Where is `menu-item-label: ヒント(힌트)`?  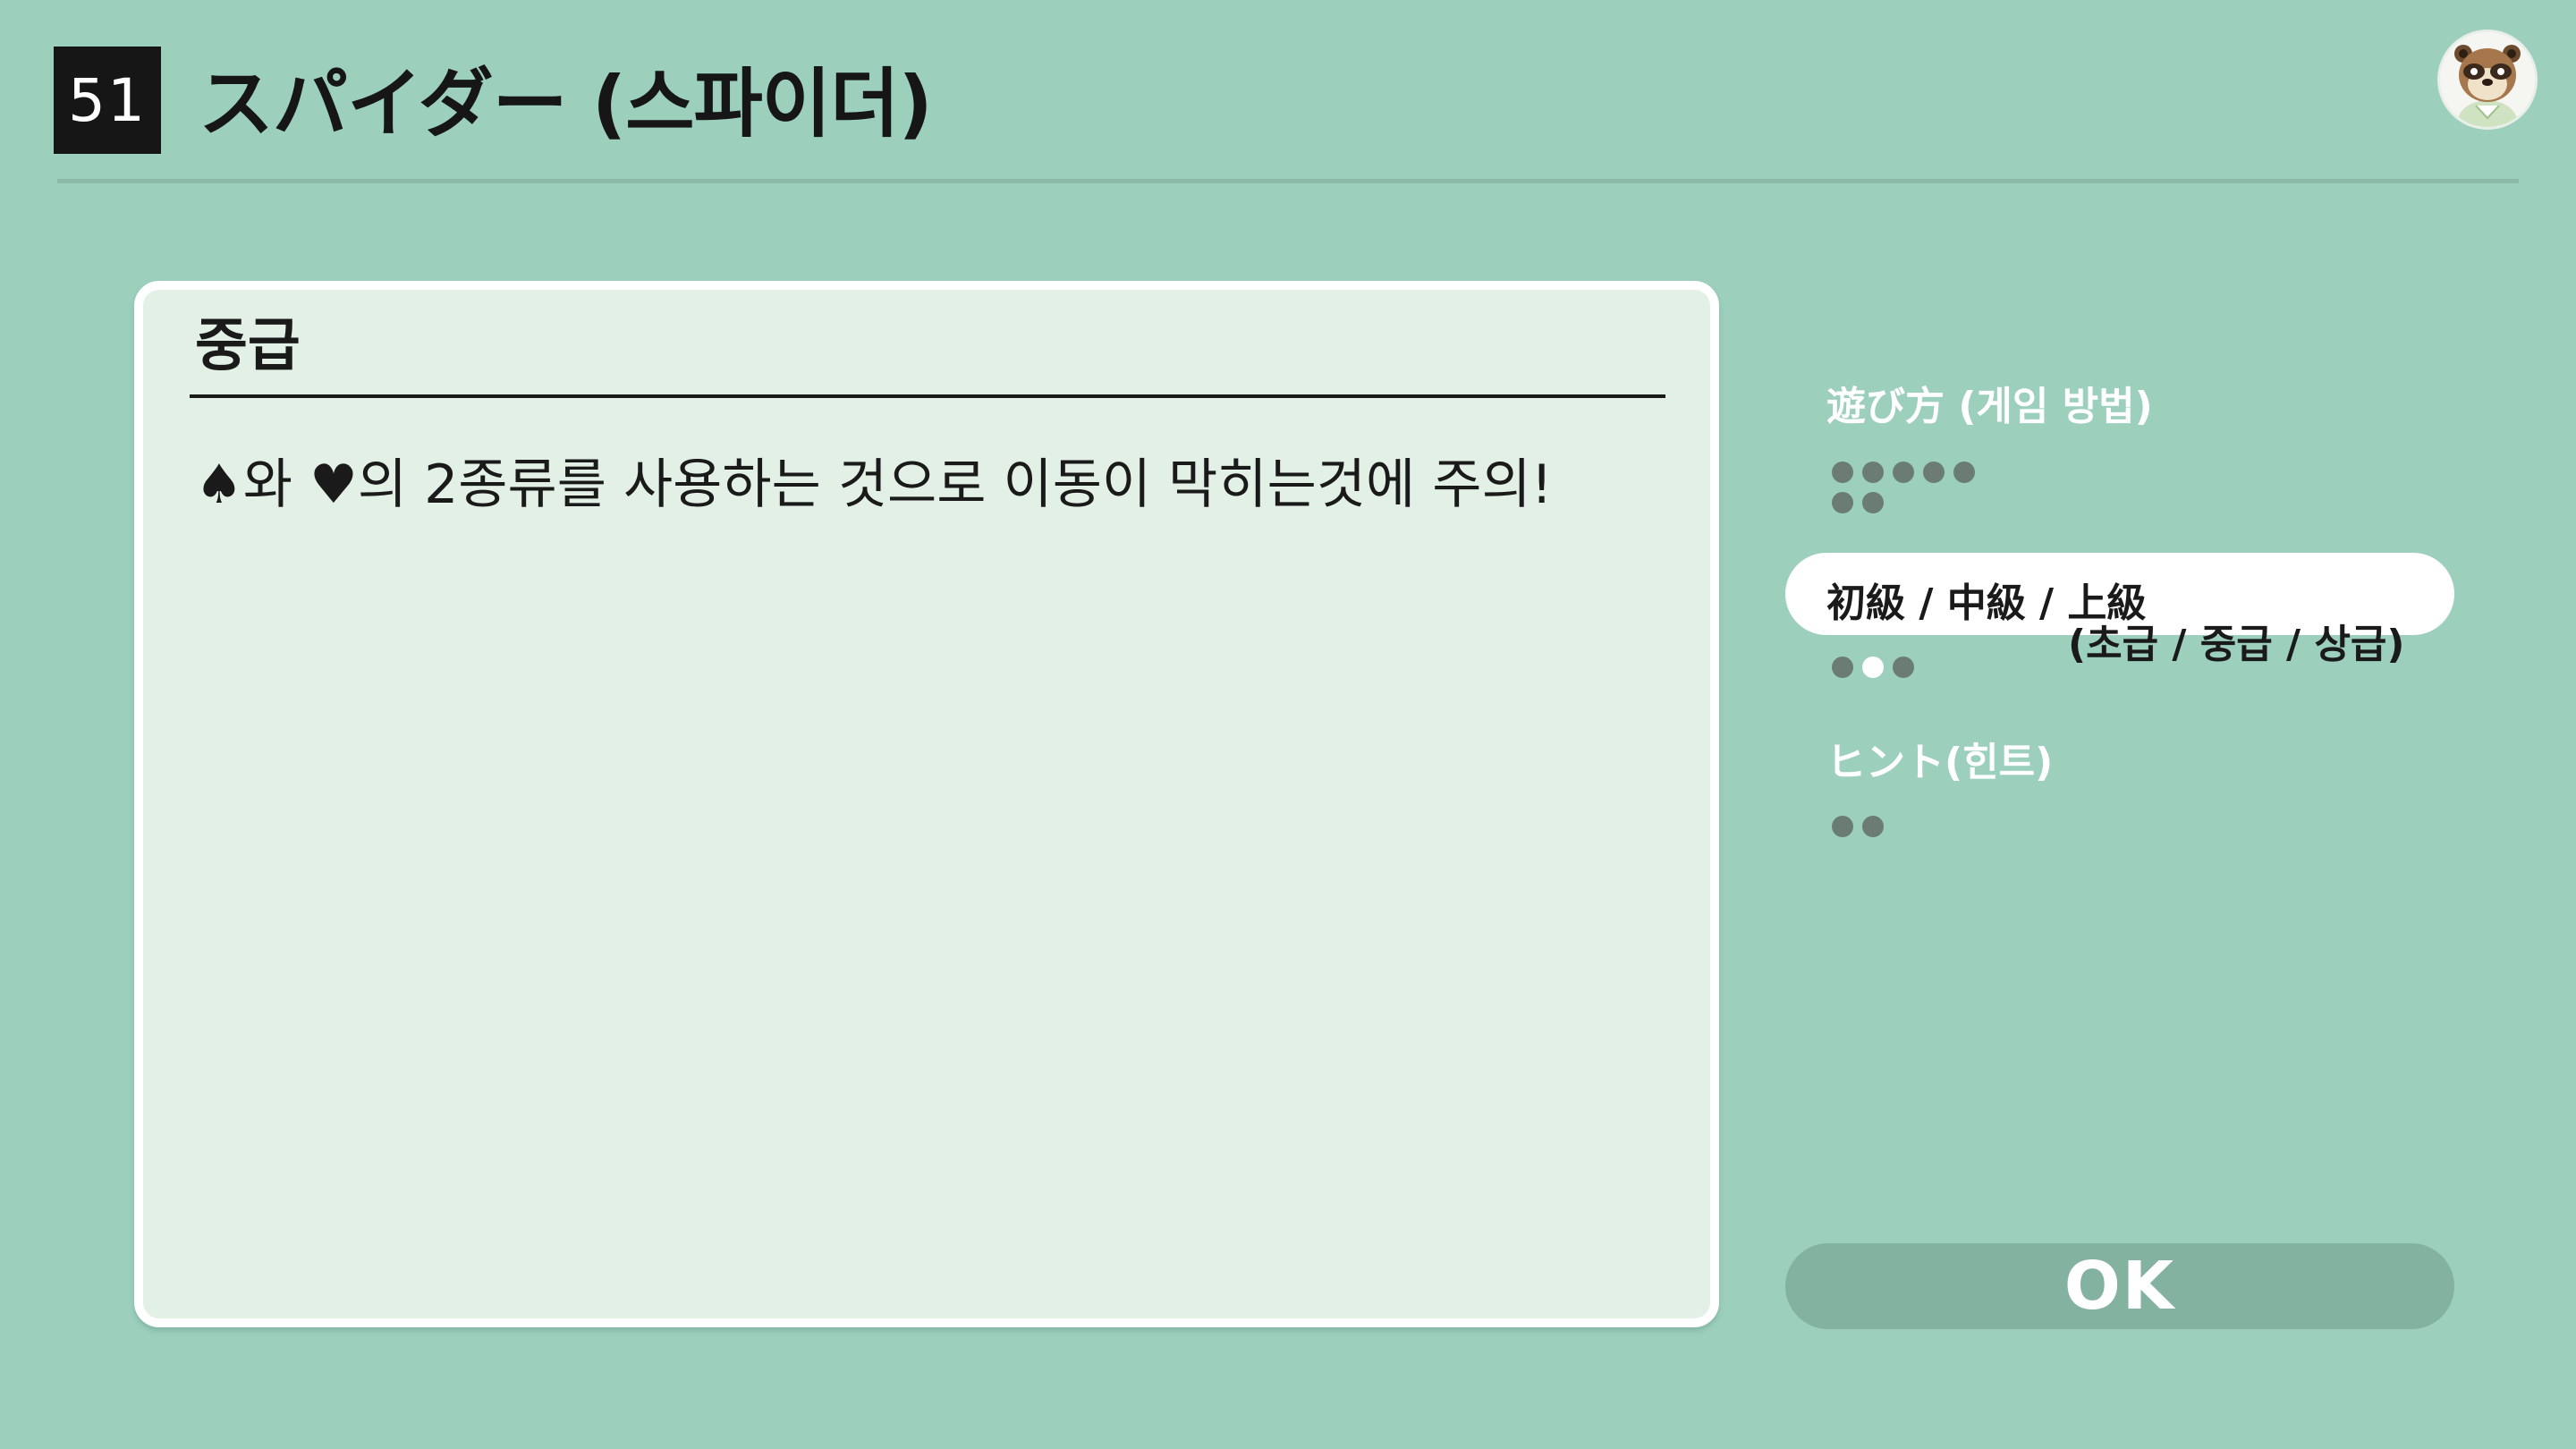
menu-item-label: ヒント(힌트) is located at coordinates (1940, 762).